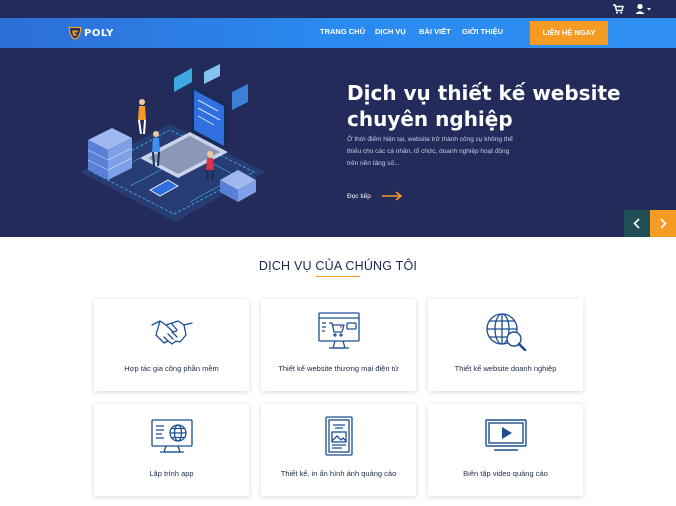  Describe the element at coordinates (338, 9) in the screenshot. I see `top-utility-bar` at that location.